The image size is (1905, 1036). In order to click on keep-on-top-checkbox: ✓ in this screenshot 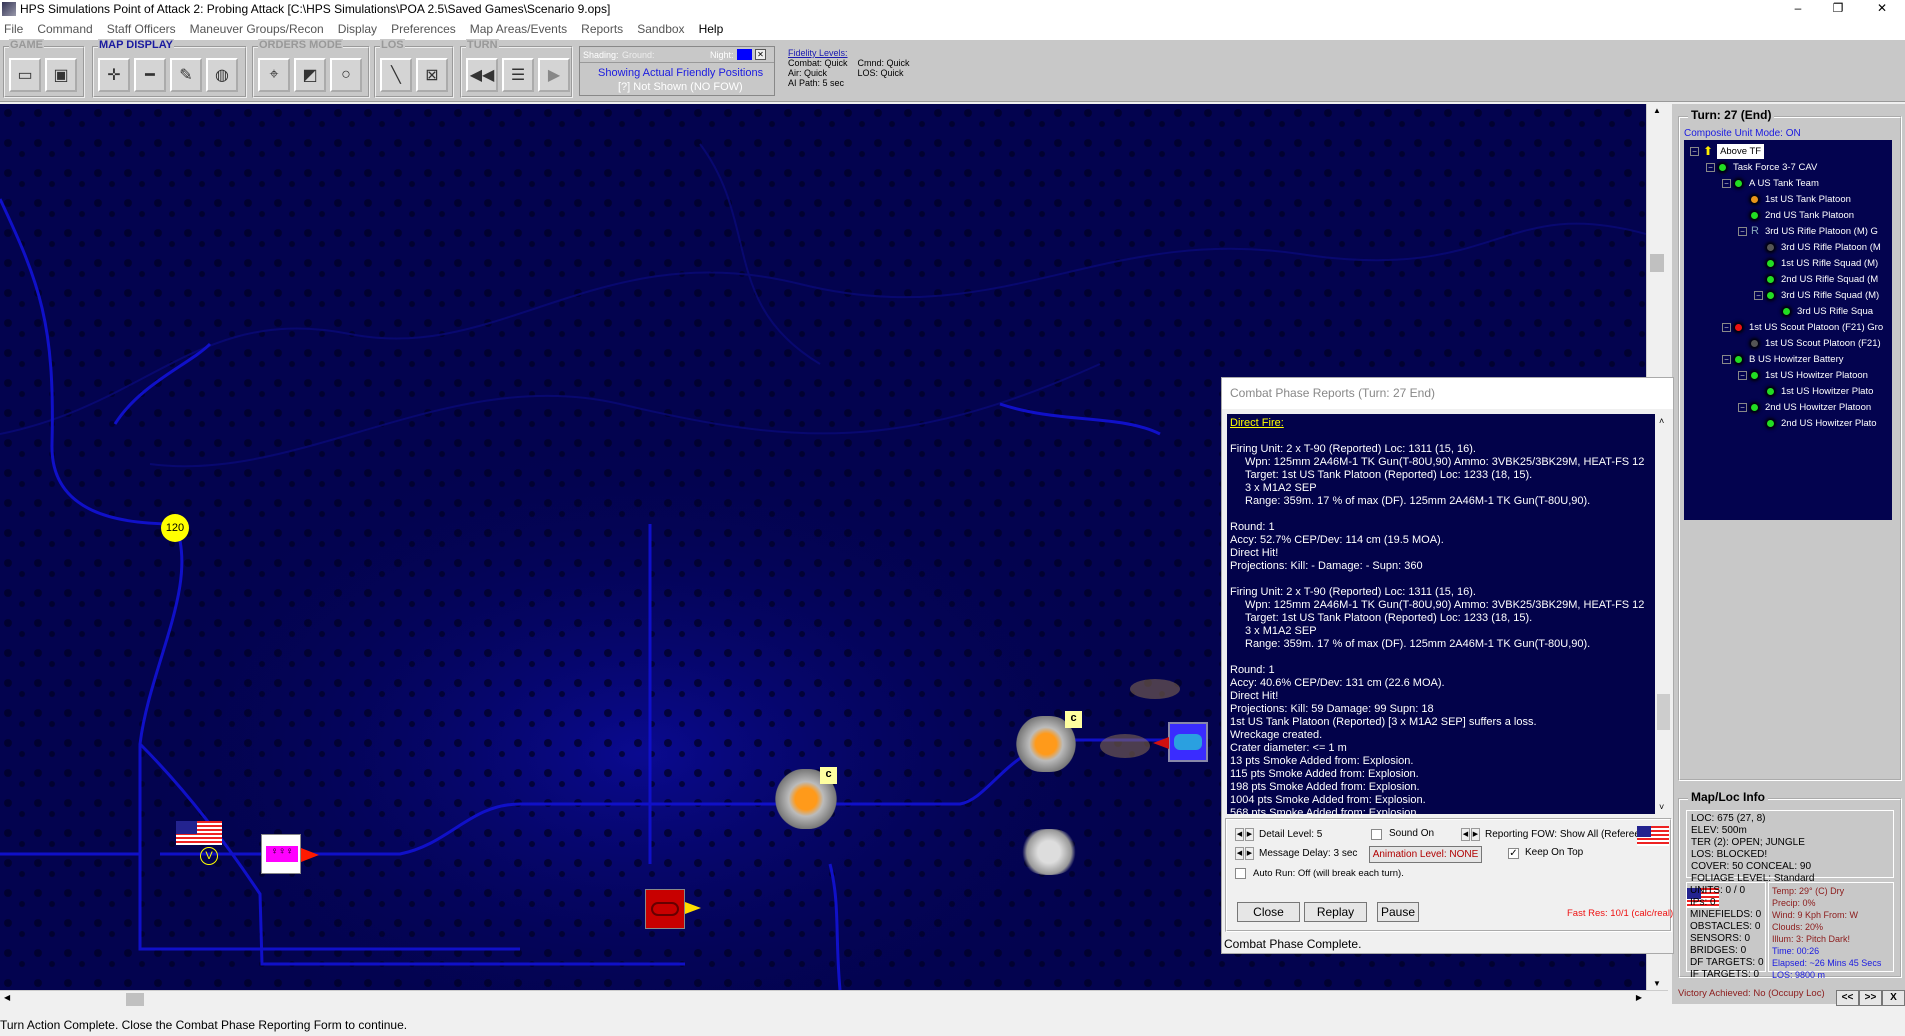, I will do `click(1513, 853)`.